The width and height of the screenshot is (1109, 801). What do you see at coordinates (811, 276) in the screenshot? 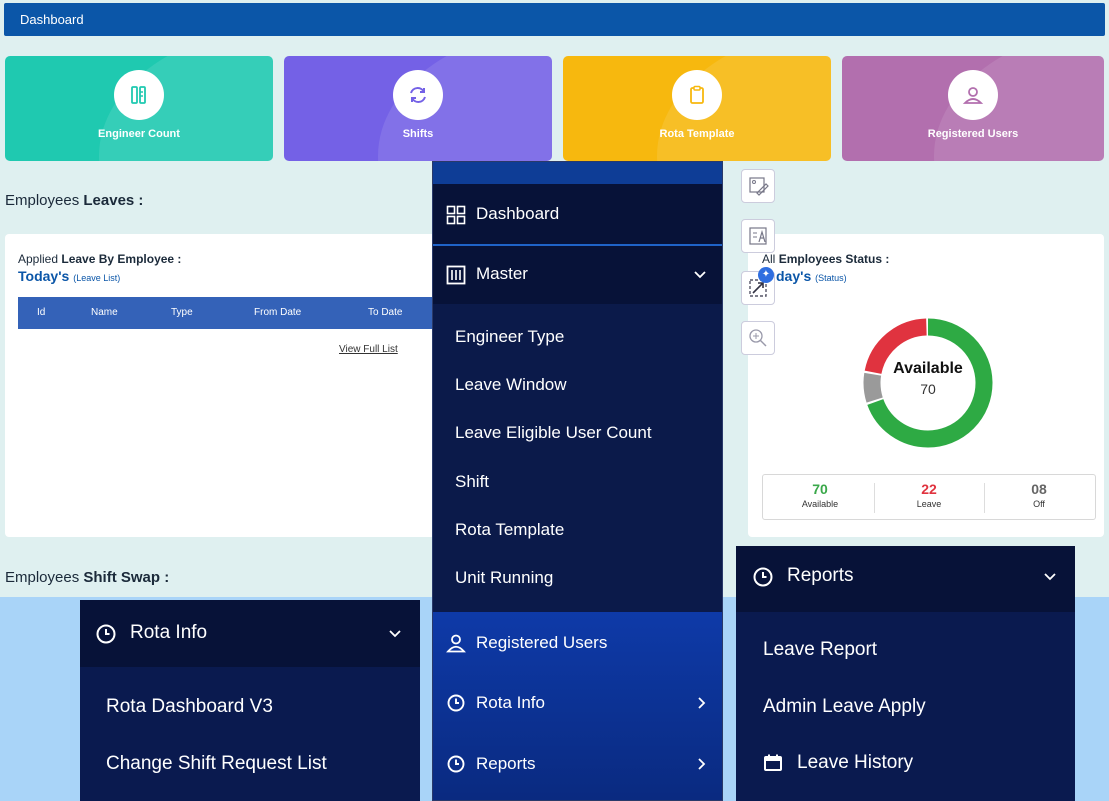
I see `status-panel-subheading: day's (Status)` at bounding box center [811, 276].